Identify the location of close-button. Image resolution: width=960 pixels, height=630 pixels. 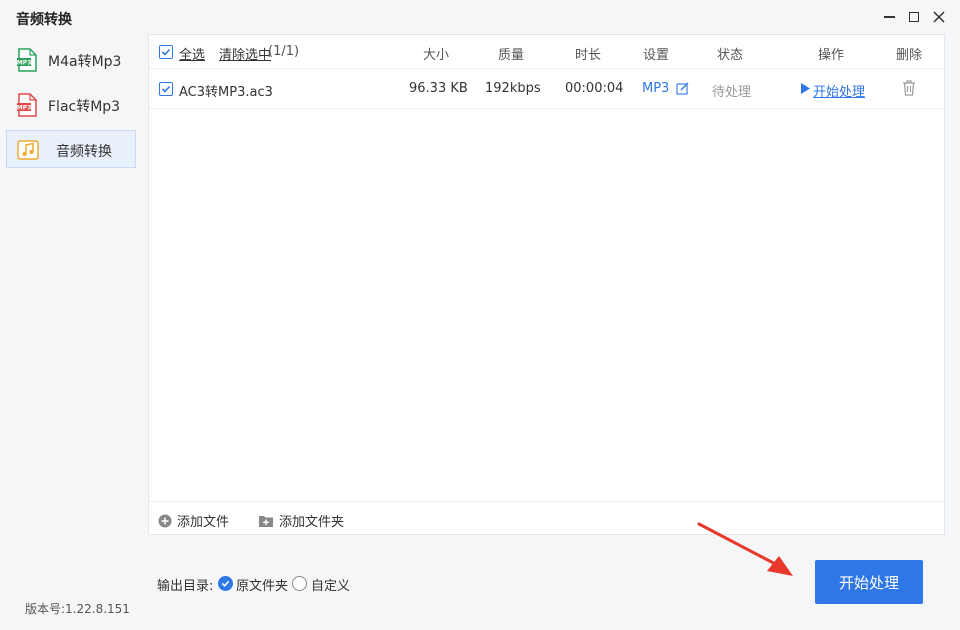
(939, 17).